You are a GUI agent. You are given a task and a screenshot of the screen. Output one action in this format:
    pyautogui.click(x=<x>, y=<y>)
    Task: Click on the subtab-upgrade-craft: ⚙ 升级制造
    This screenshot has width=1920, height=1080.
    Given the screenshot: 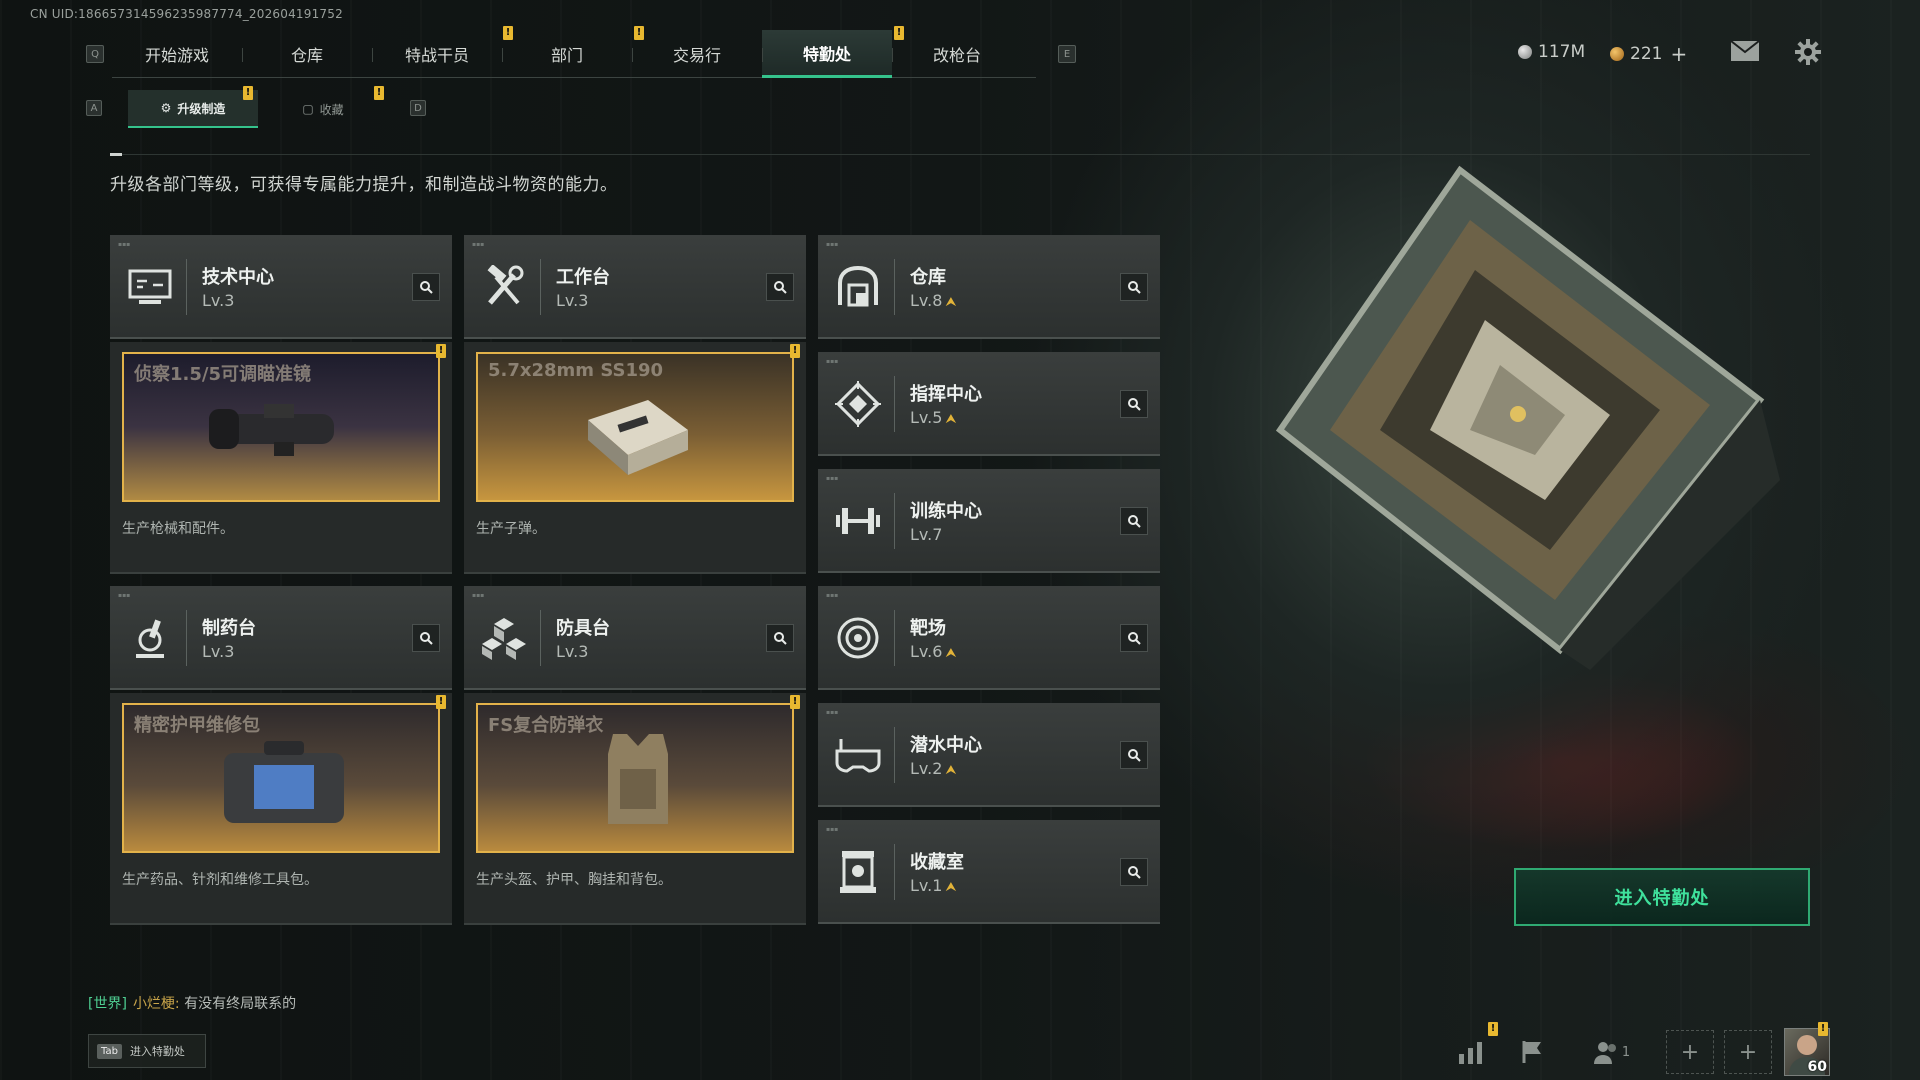 What is the action you would take?
    pyautogui.click(x=193, y=109)
    